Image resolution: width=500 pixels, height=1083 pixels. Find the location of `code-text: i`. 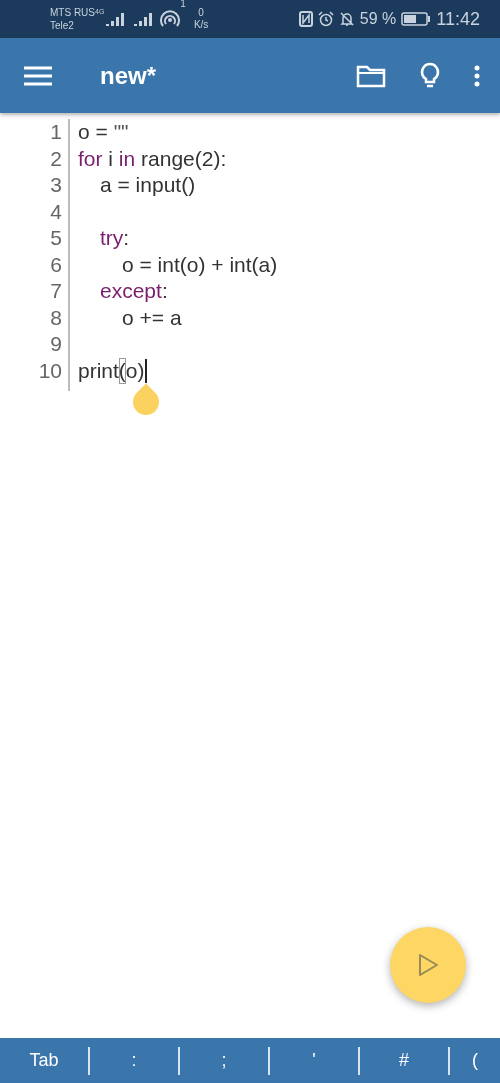

code-text: i is located at coordinates (110, 158).